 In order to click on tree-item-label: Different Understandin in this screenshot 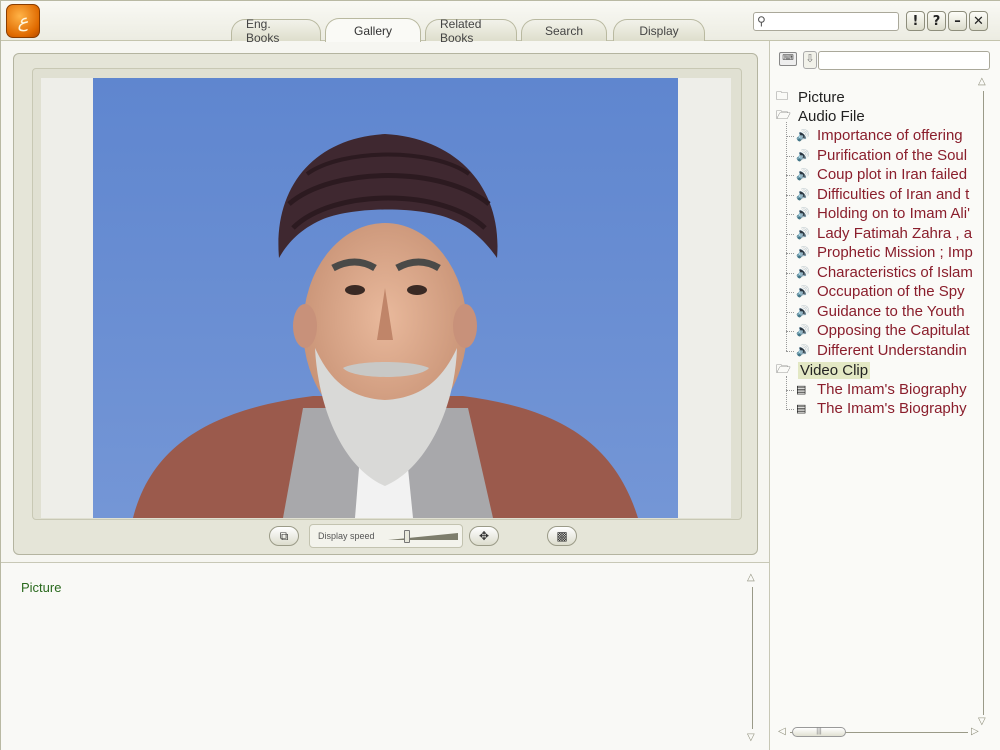, I will do `click(892, 350)`.